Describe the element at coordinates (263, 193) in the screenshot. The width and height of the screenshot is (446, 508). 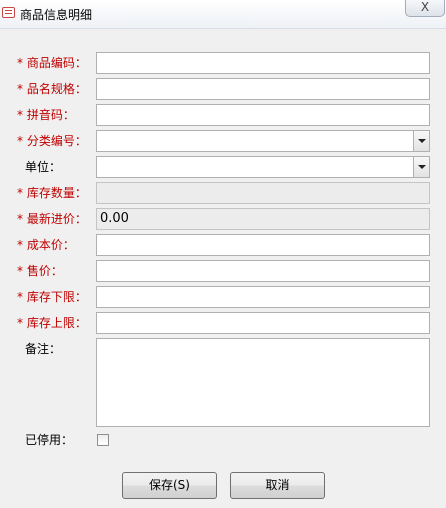
I see `stock-quantity-field` at that location.